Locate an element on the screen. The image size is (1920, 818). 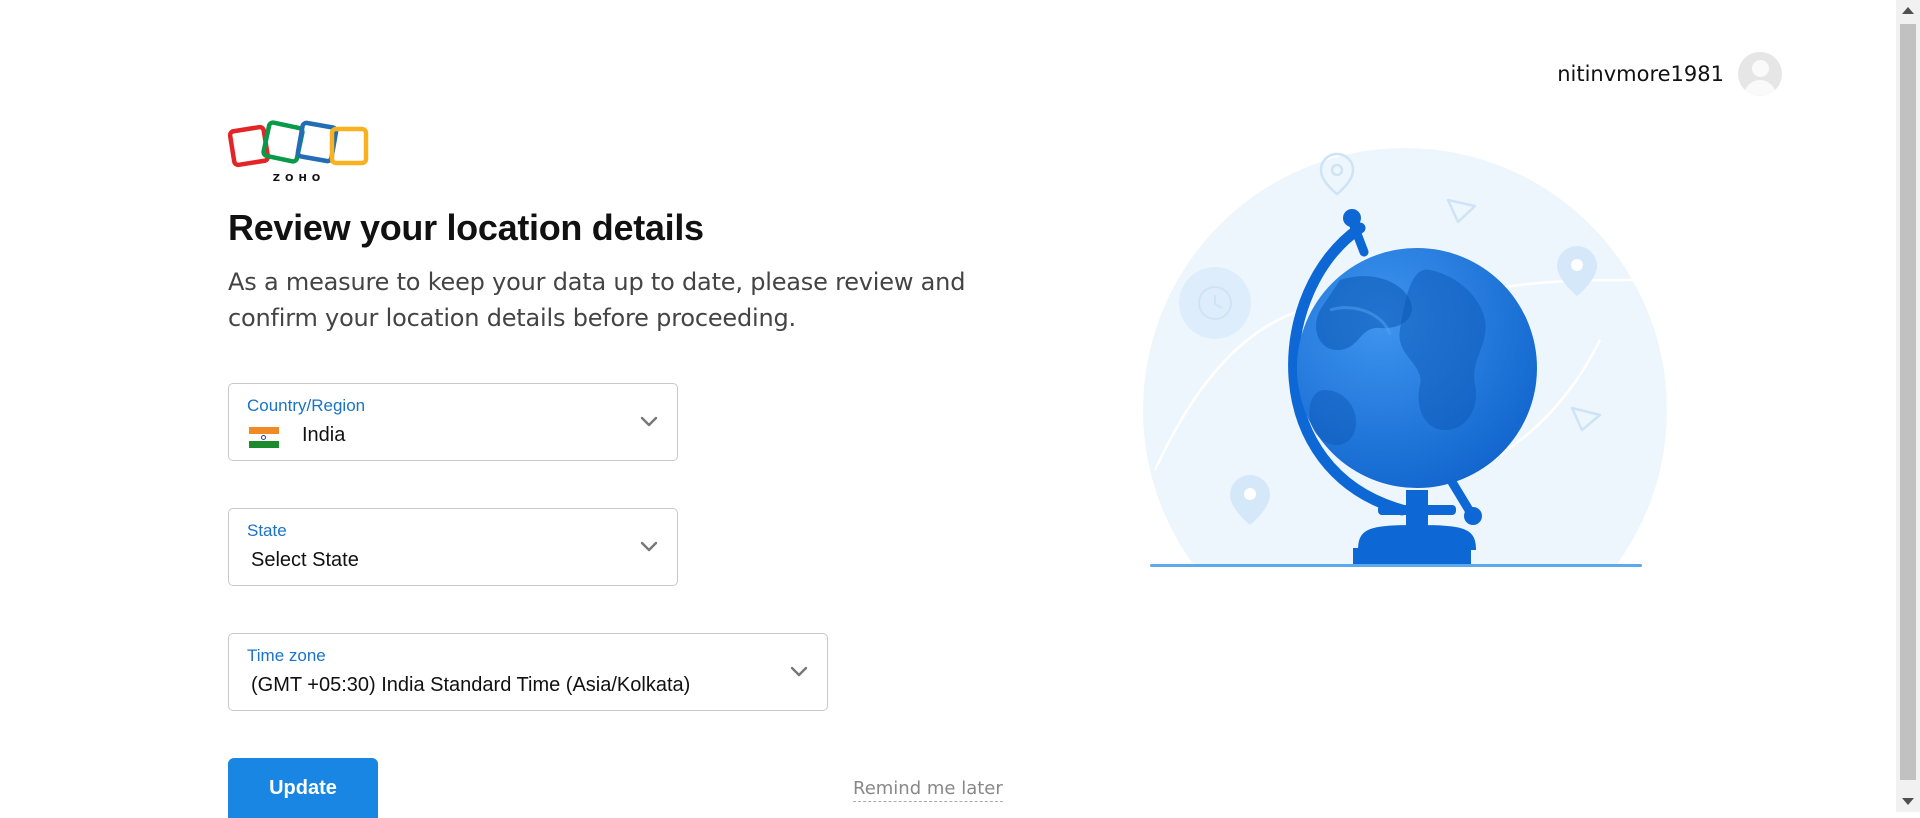
scroll-down-icon is located at coordinates (1908, 801).